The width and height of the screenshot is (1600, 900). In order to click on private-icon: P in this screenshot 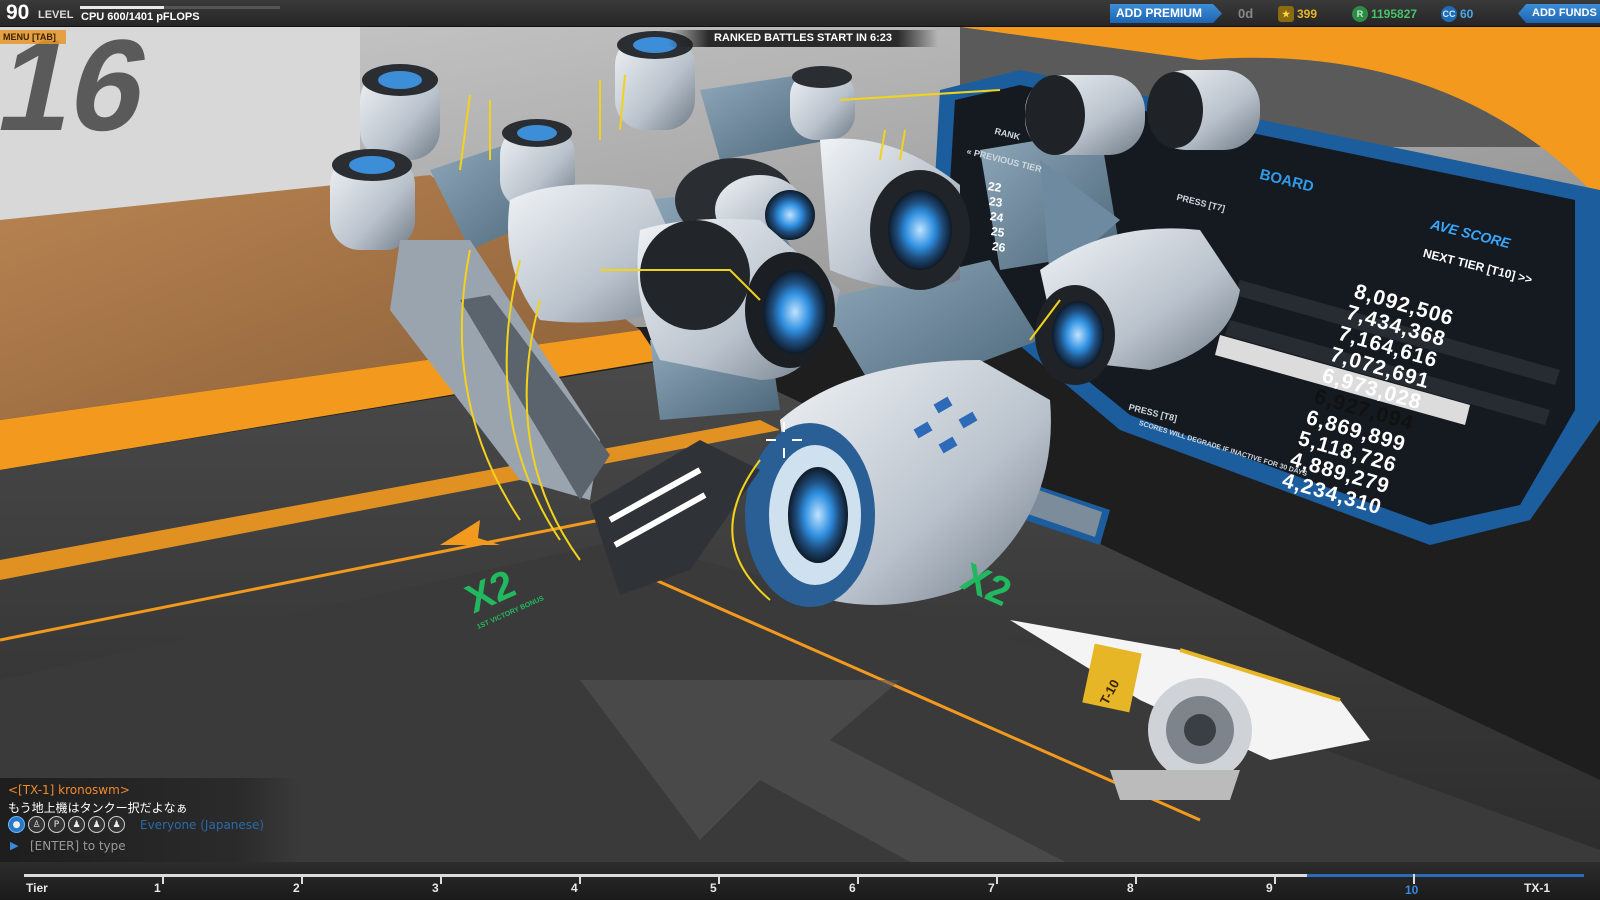, I will do `click(56, 824)`.